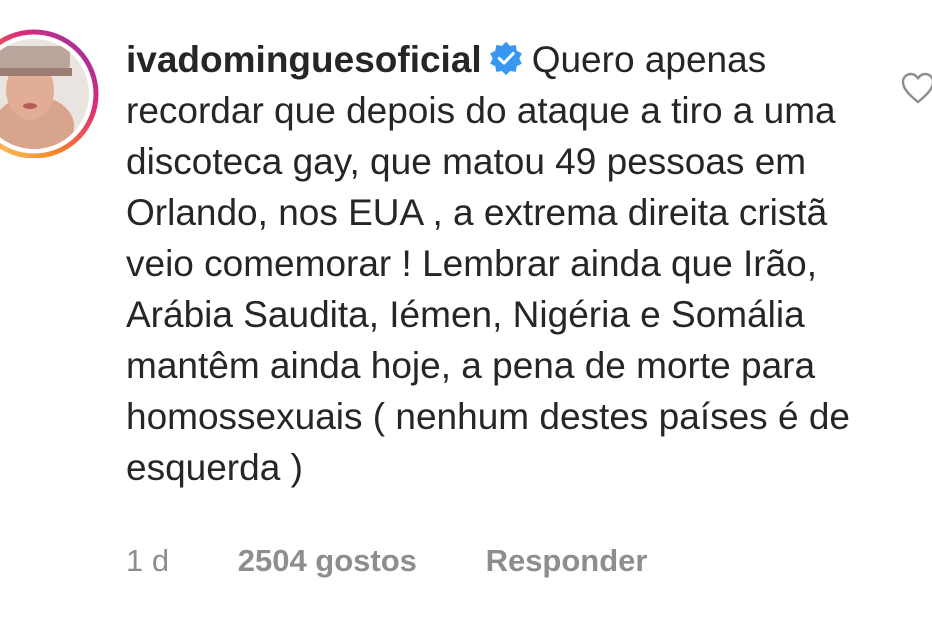 The image size is (932, 621). What do you see at coordinates (567, 560) in the screenshot?
I see `reply-button: Responder` at bounding box center [567, 560].